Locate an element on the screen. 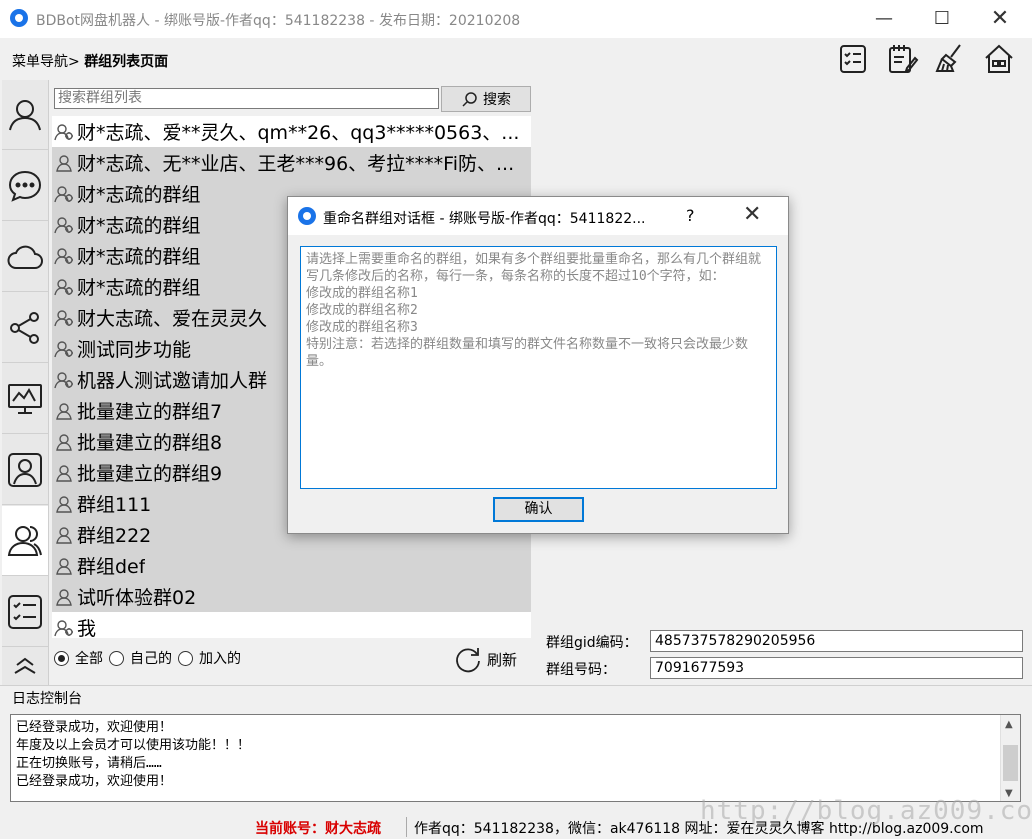 This screenshot has height=839, width=1032. search-input: 搜索群组列表 is located at coordinates (246, 98).